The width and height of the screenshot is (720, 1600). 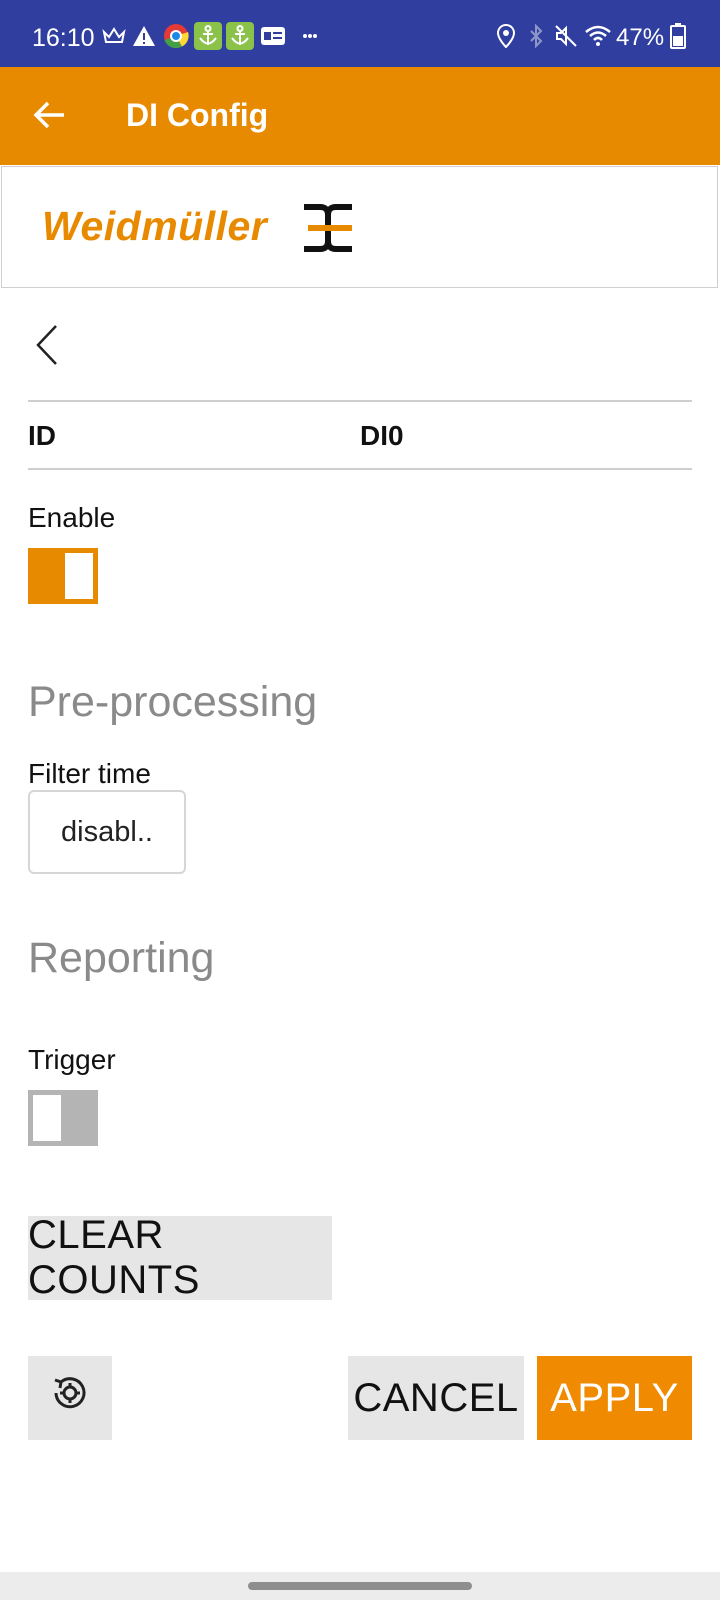 What do you see at coordinates (89, 773) in the screenshot?
I see `filter-time-label: Filter time` at bounding box center [89, 773].